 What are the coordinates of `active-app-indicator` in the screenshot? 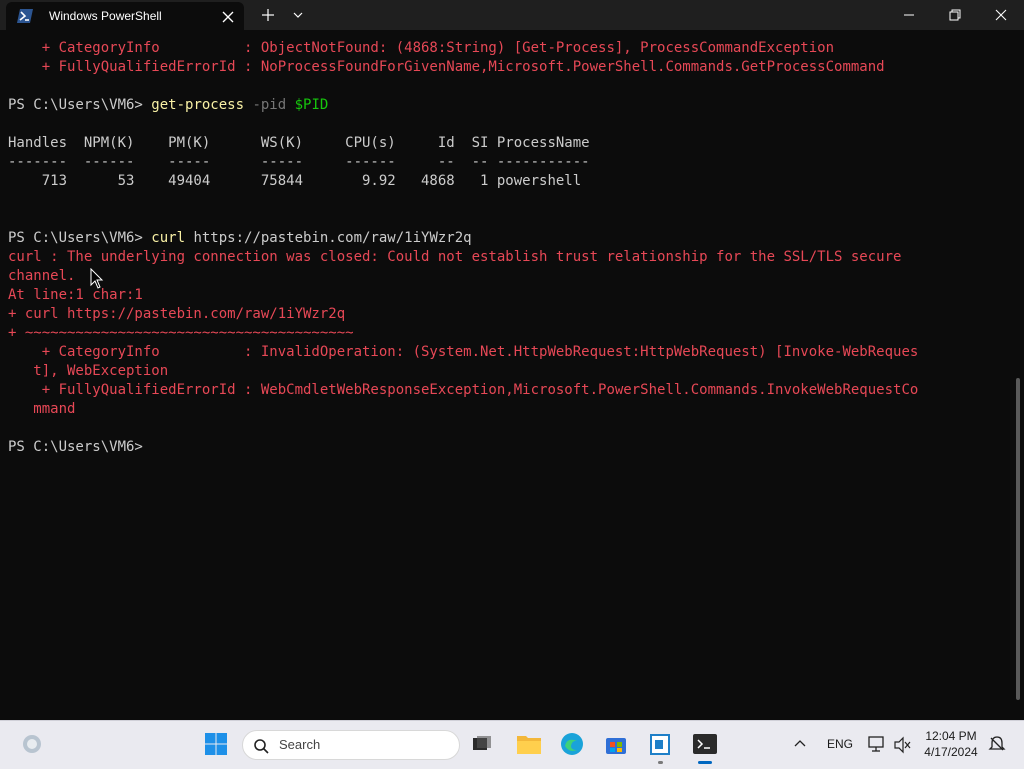 It's located at (705, 762).